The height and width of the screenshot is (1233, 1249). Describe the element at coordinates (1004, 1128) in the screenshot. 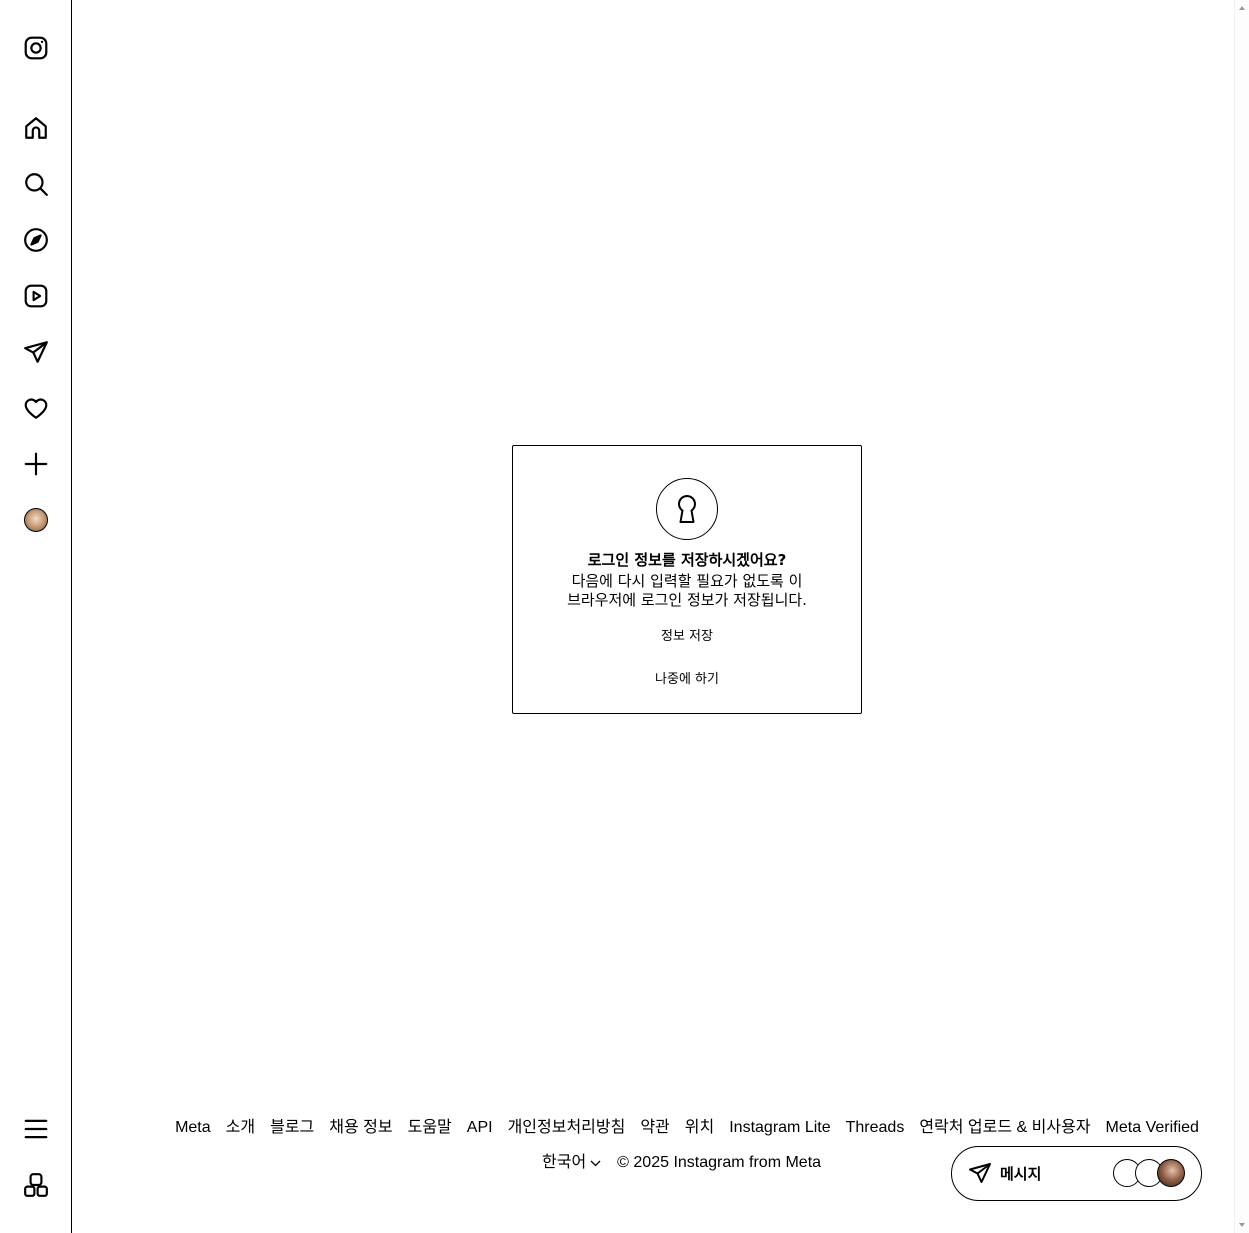

I see `footer-link-contact-upload: 연락처 업로드 & 비사용자` at that location.